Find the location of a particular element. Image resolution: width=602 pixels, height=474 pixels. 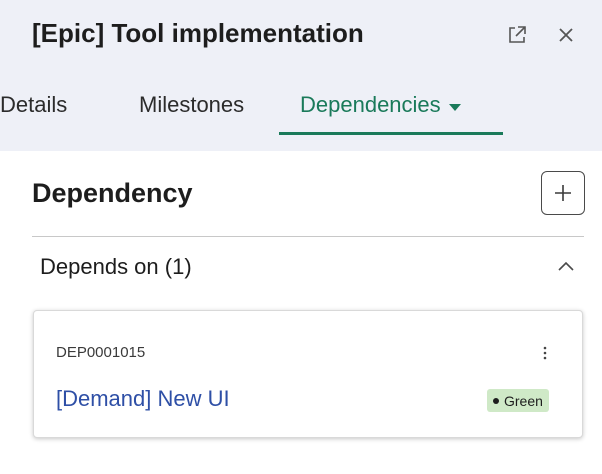

dependency-title-link: [Demand] New UI is located at coordinates (143, 399).